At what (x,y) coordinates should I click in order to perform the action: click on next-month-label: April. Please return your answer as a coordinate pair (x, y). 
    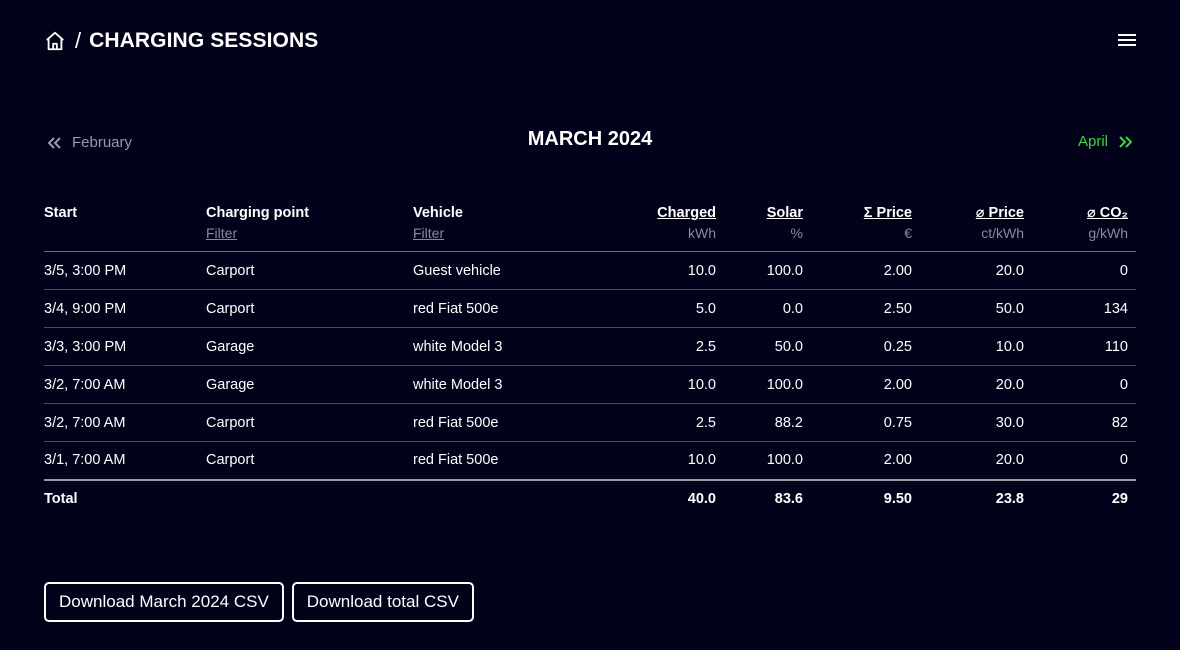
    Looking at the image, I should click on (1092, 141).